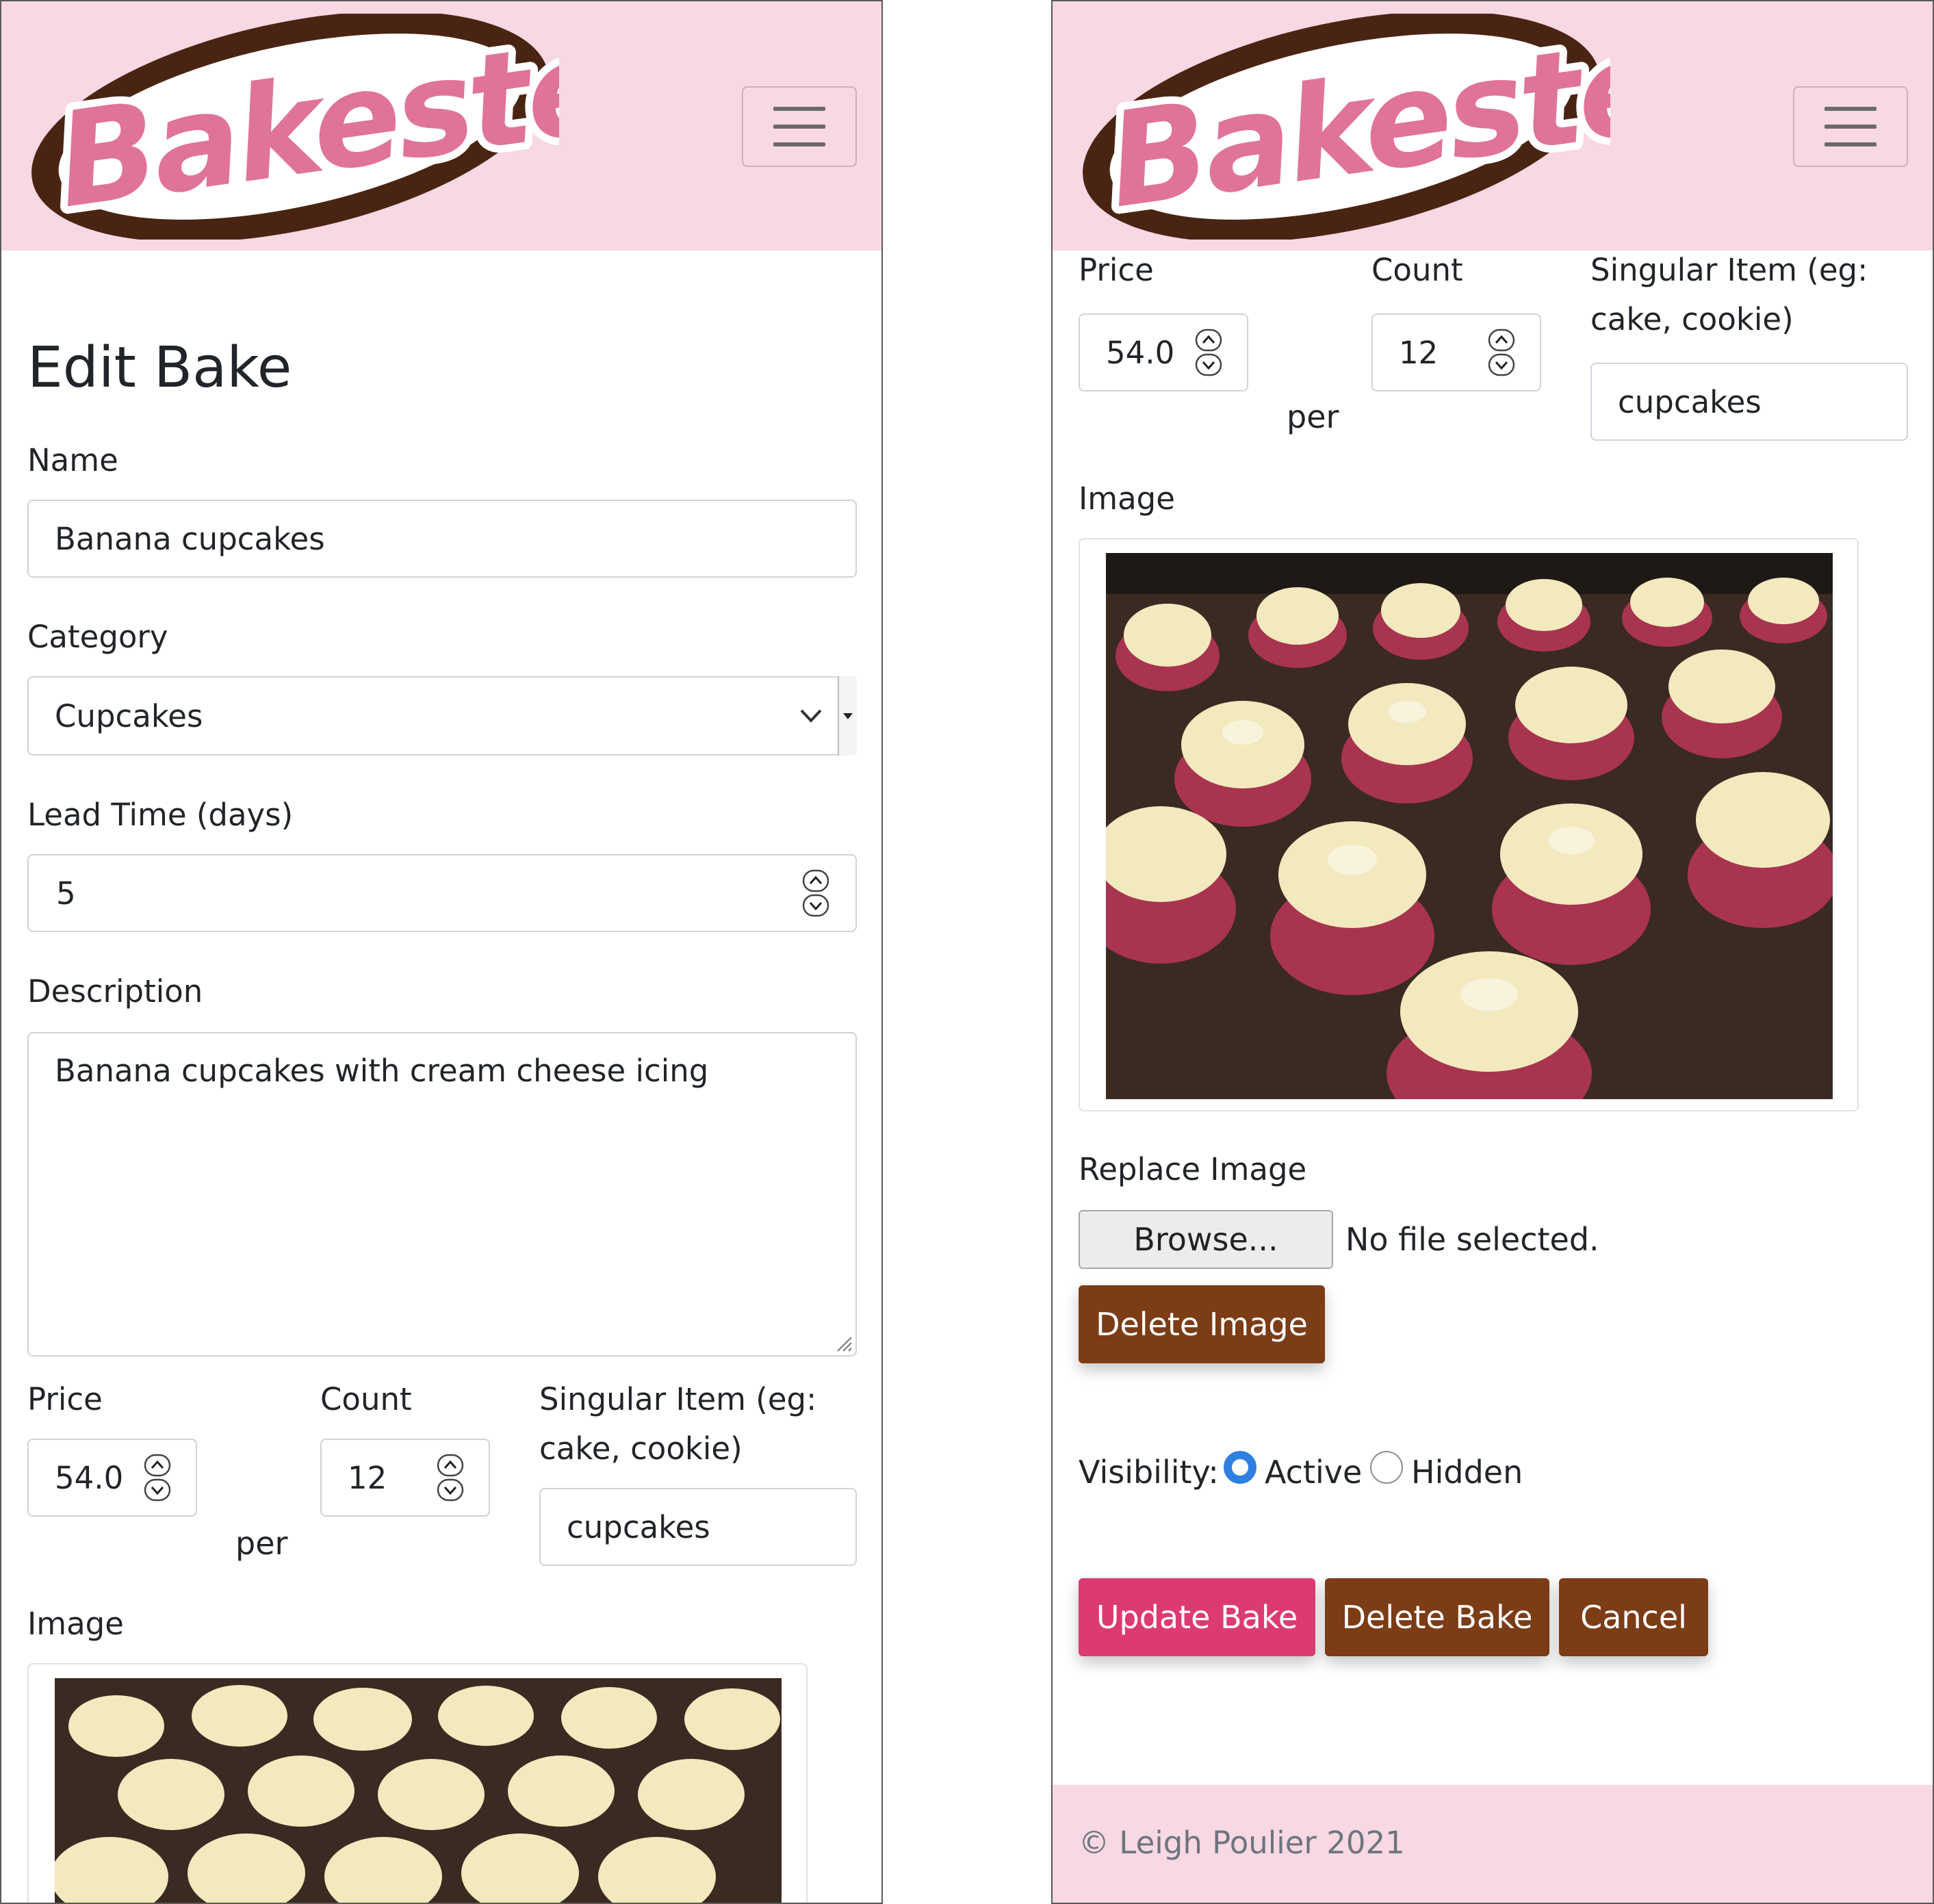 The image size is (1934, 1904). What do you see at coordinates (129, 715) in the screenshot?
I see `category-value: Cupcakes` at bounding box center [129, 715].